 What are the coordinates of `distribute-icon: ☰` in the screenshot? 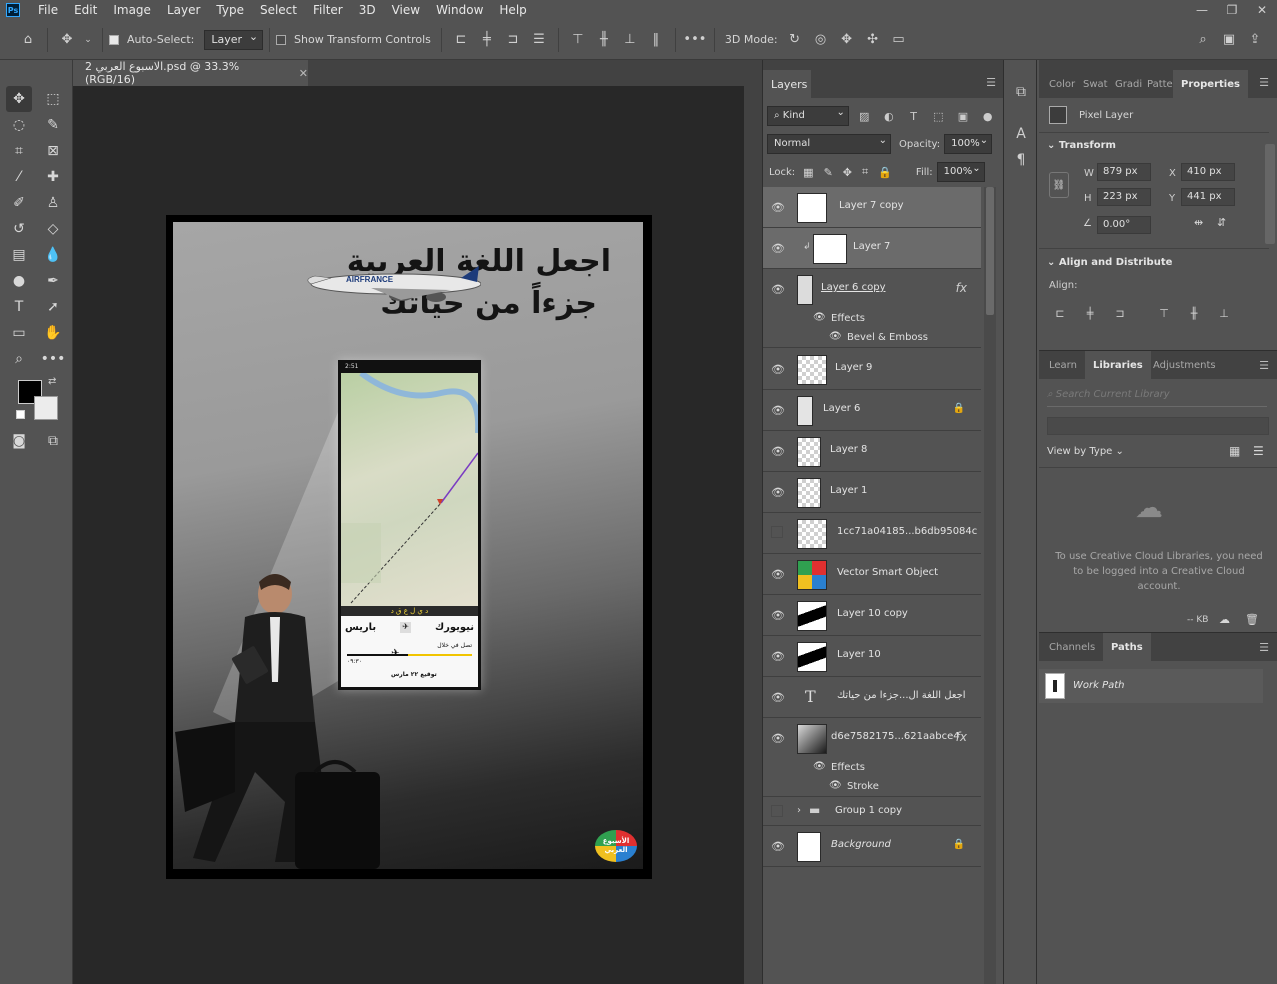 It's located at (539, 40).